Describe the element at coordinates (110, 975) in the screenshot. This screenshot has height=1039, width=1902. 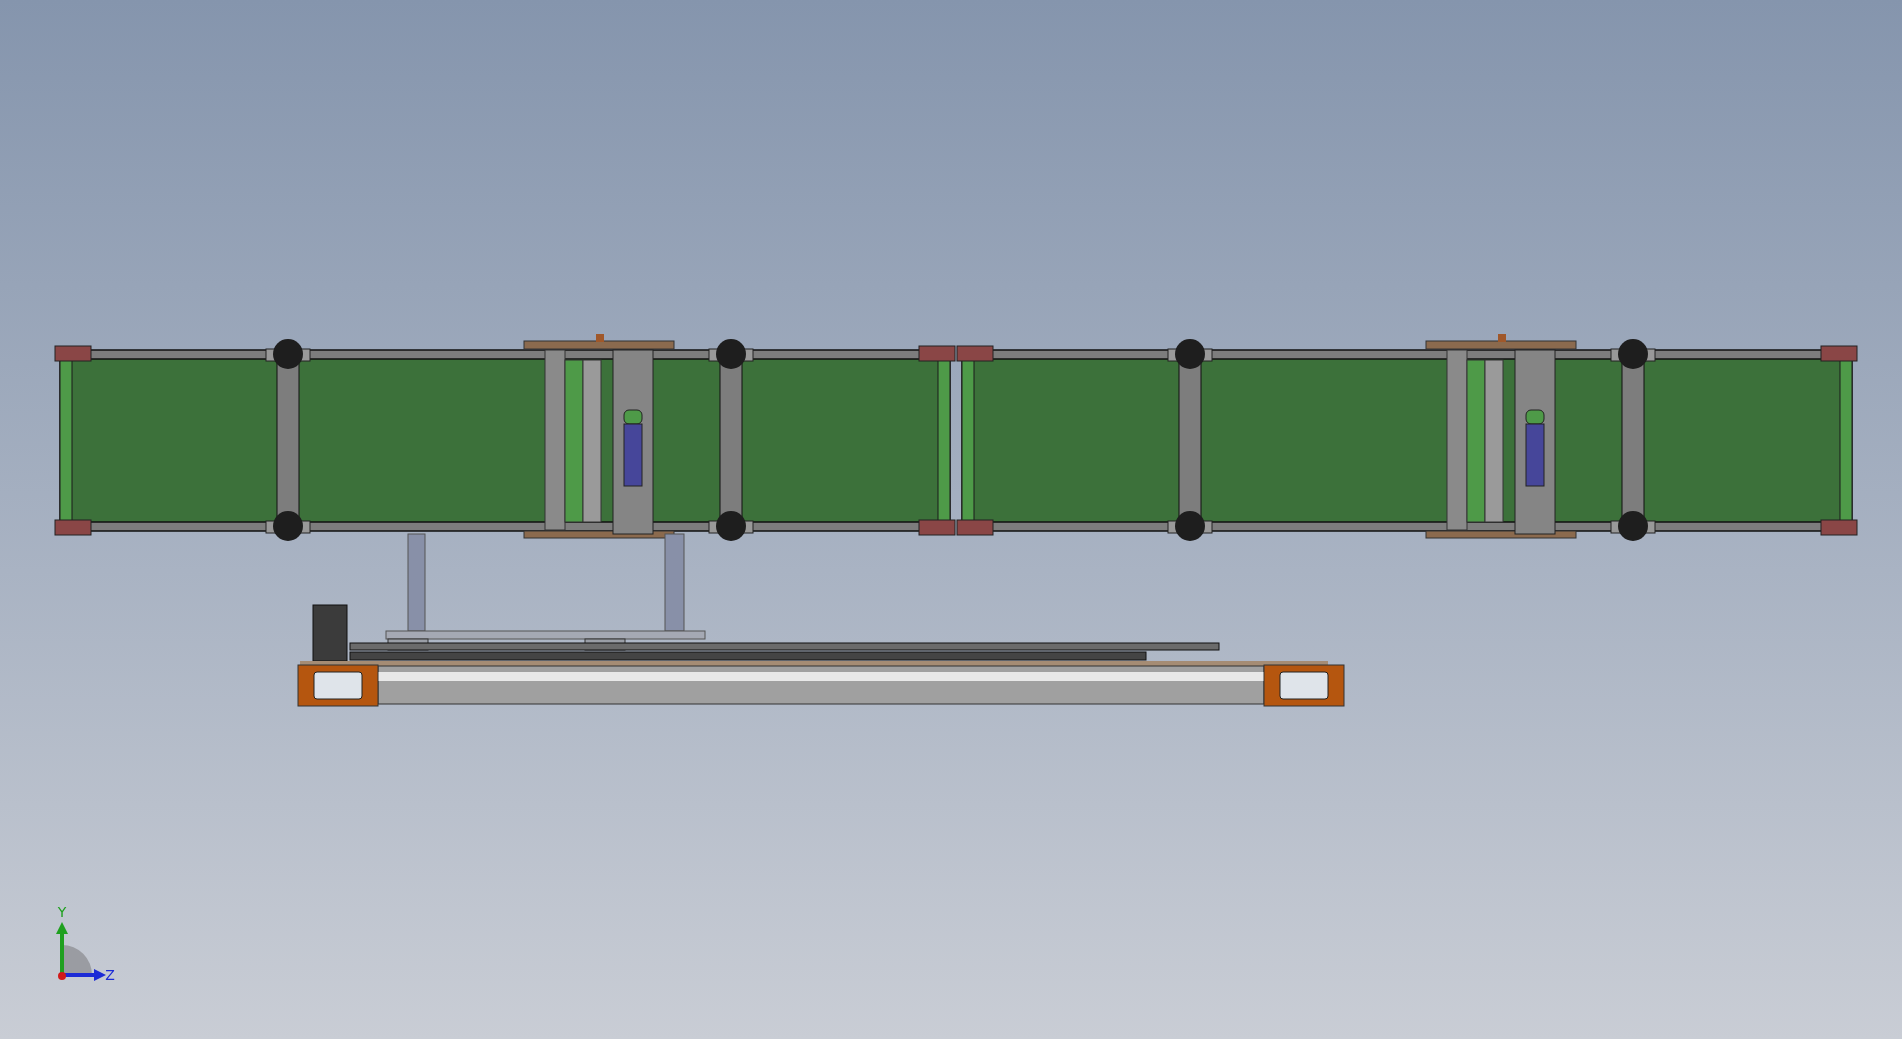
I see `axis-label: Z` at that location.